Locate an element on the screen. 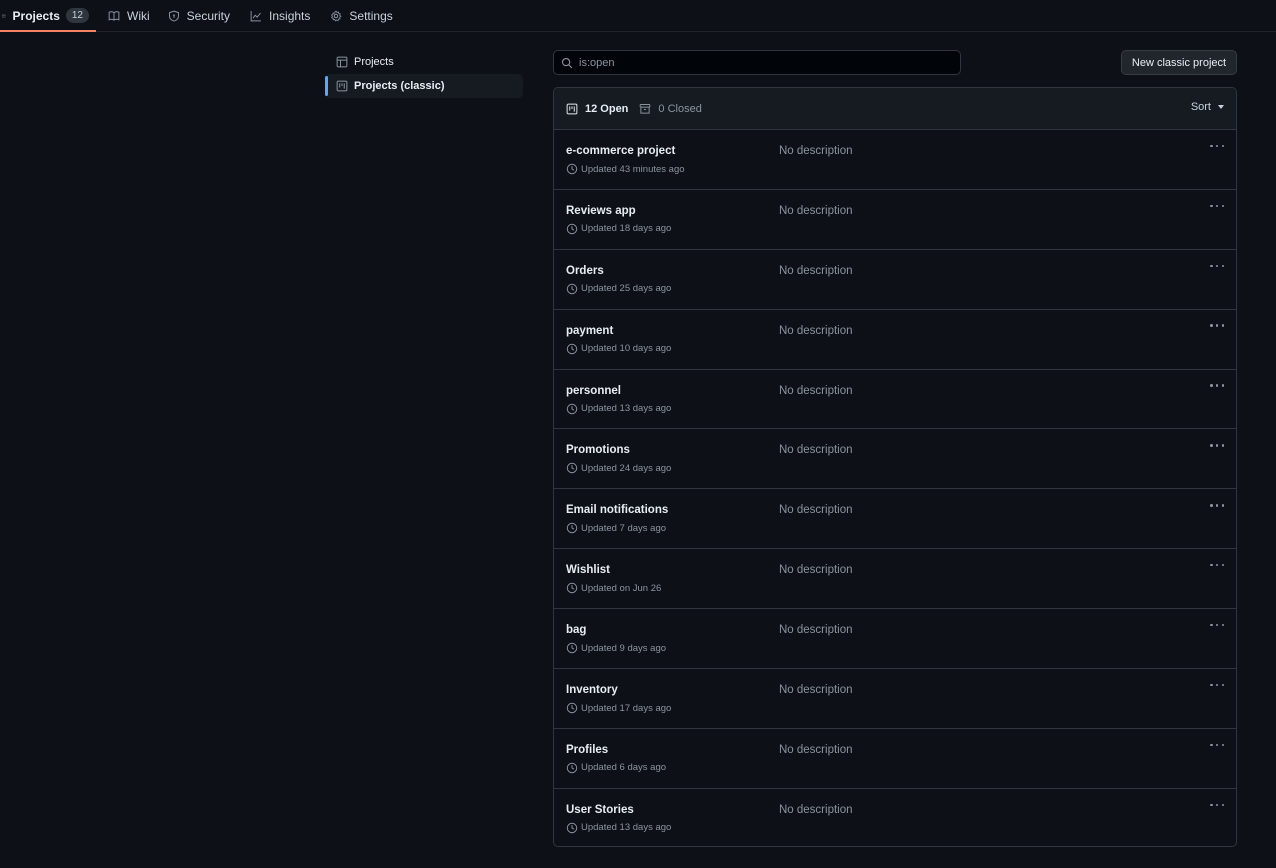  project-updated-text: Updated on Jun 26 is located at coordinates (621, 588).